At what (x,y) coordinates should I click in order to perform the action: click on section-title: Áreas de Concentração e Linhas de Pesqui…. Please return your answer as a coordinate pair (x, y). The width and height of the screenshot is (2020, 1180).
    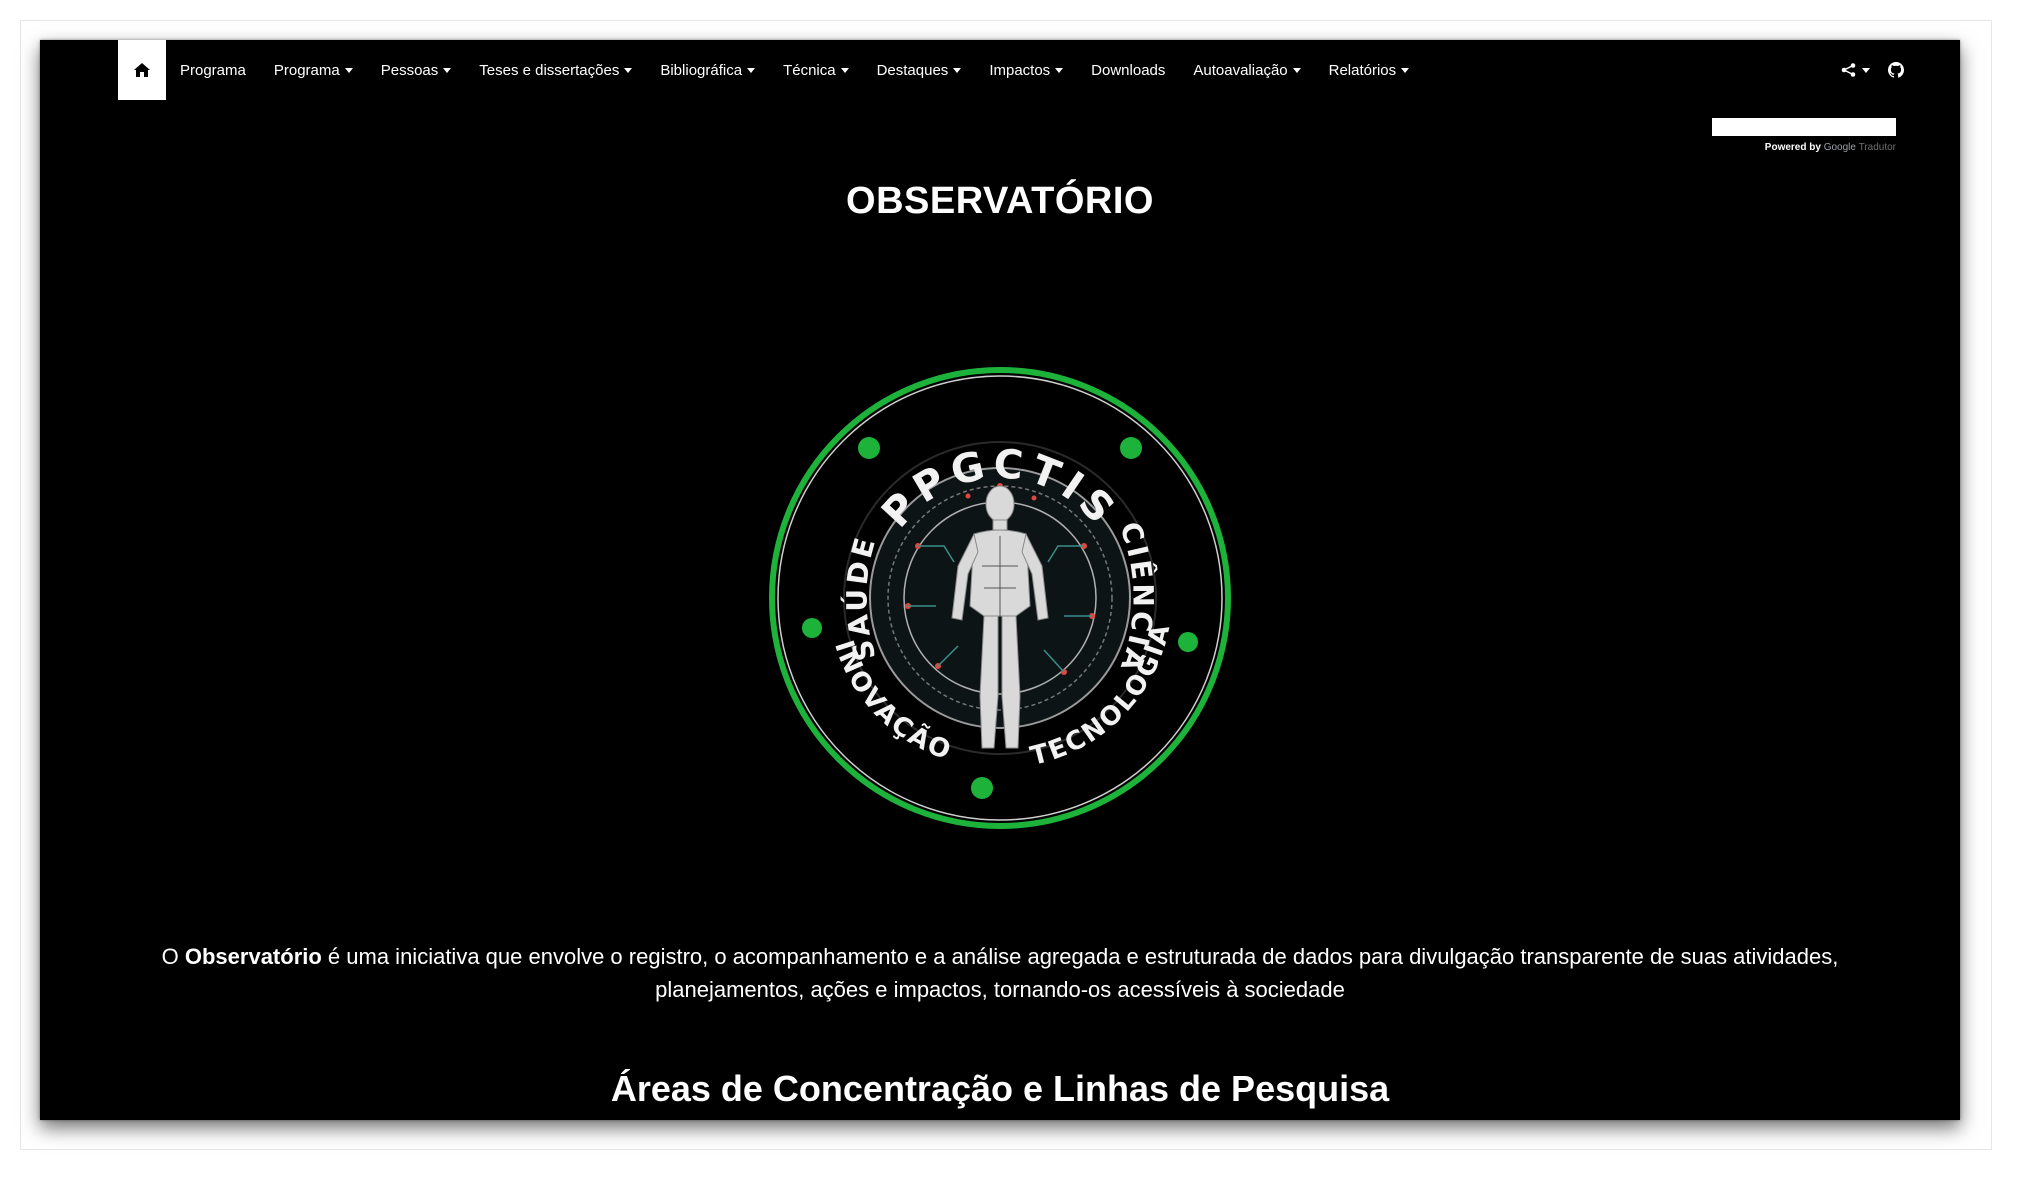
    Looking at the image, I should click on (1000, 1088).